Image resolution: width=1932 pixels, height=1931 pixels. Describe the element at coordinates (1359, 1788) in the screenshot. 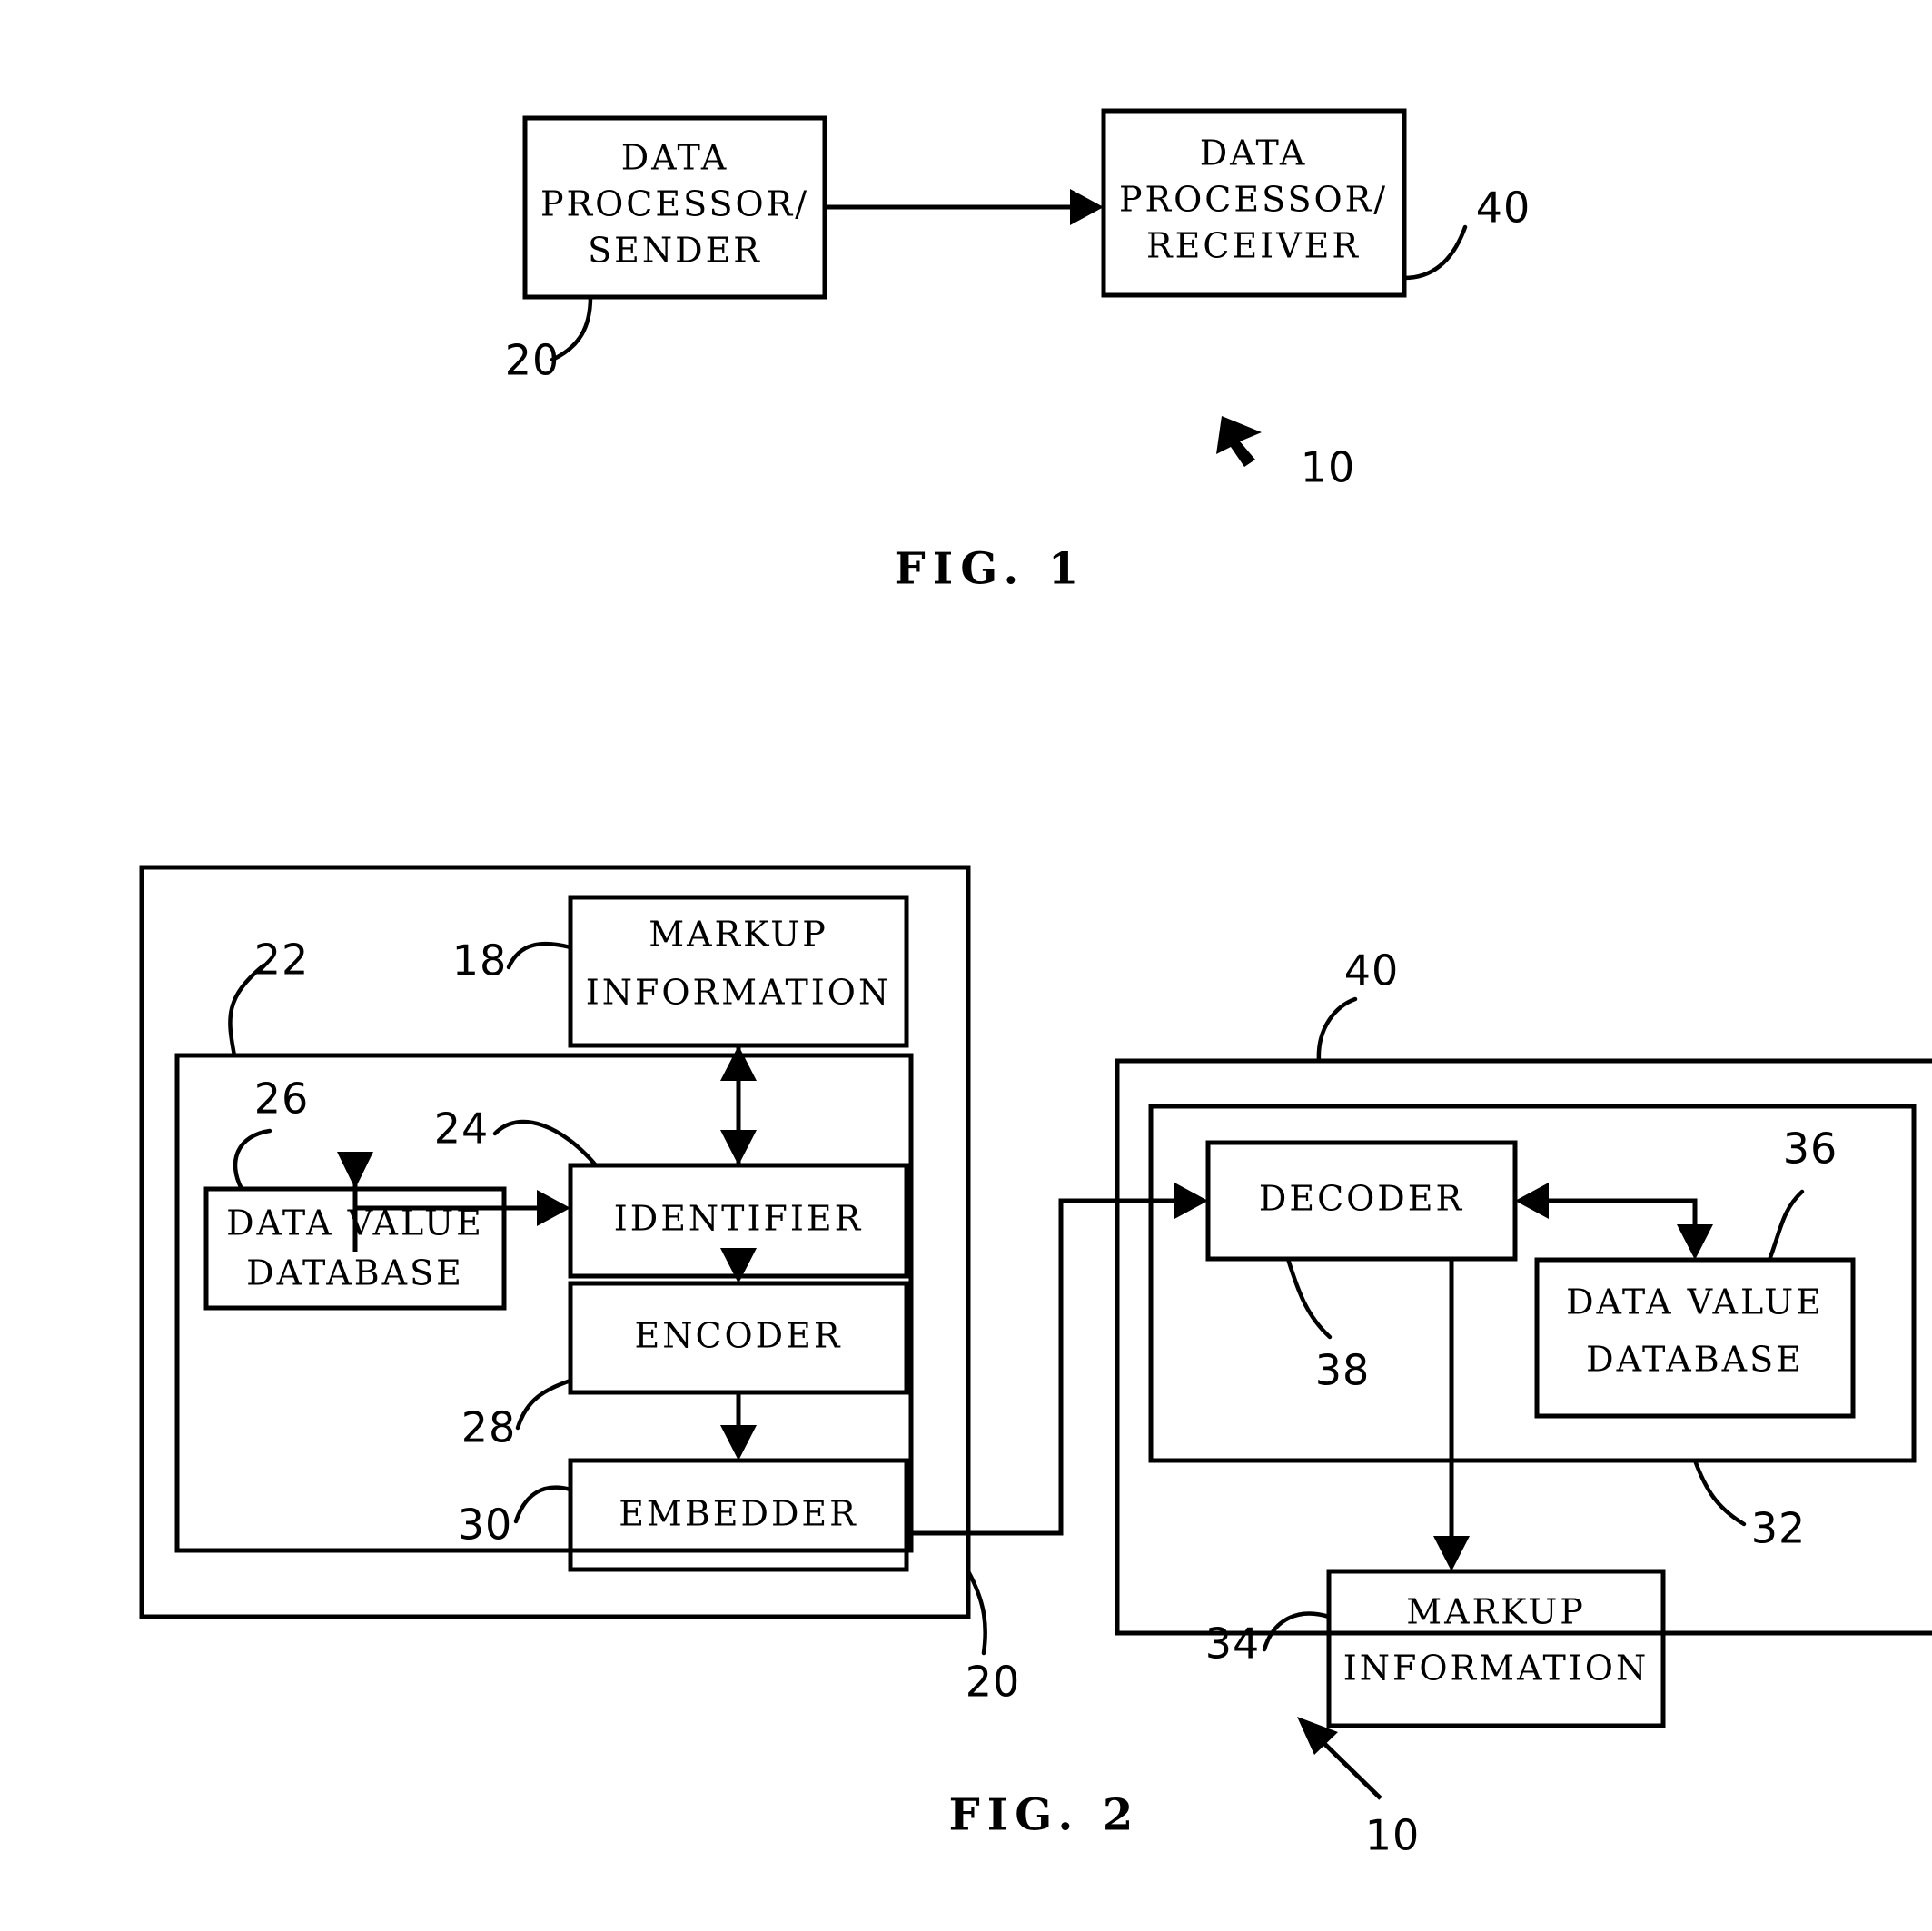

I see `fig2-system-pointer: 10` at that location.